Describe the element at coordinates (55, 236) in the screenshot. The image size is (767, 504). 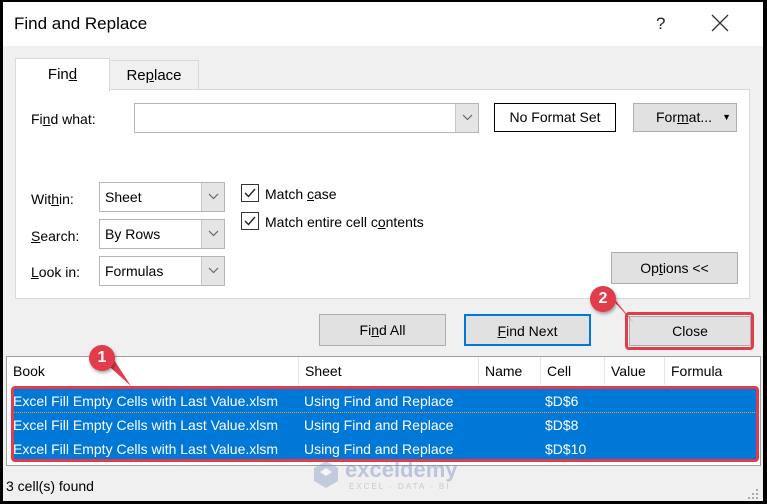
I see `search-label: Search:` at that location.